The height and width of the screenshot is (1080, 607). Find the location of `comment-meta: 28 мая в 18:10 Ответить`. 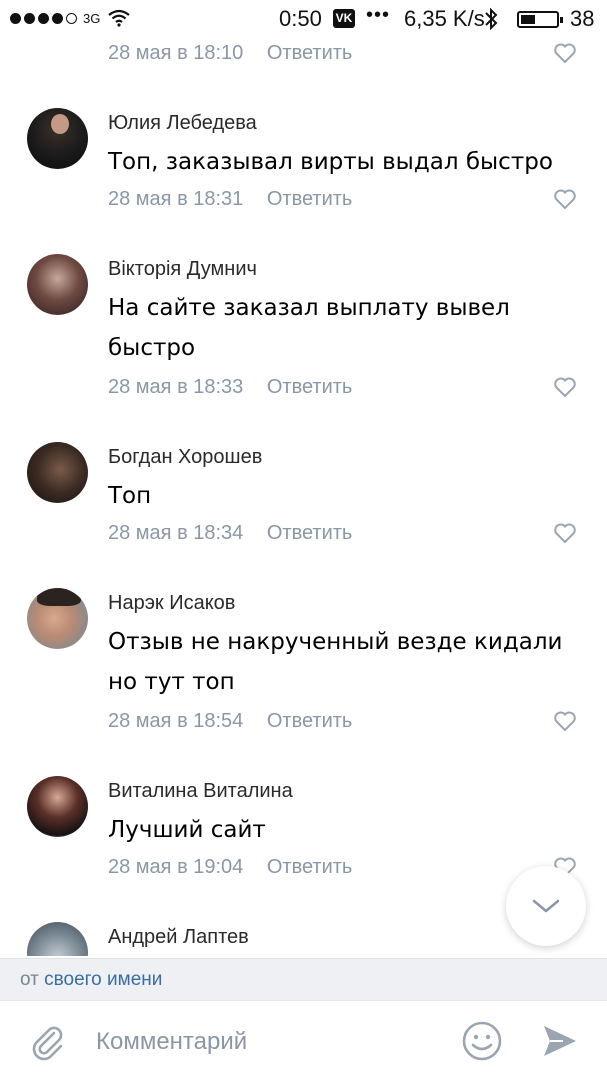

comment-meta: 28 мая в 18:10 Ответить is located at coordinates (230, 53).